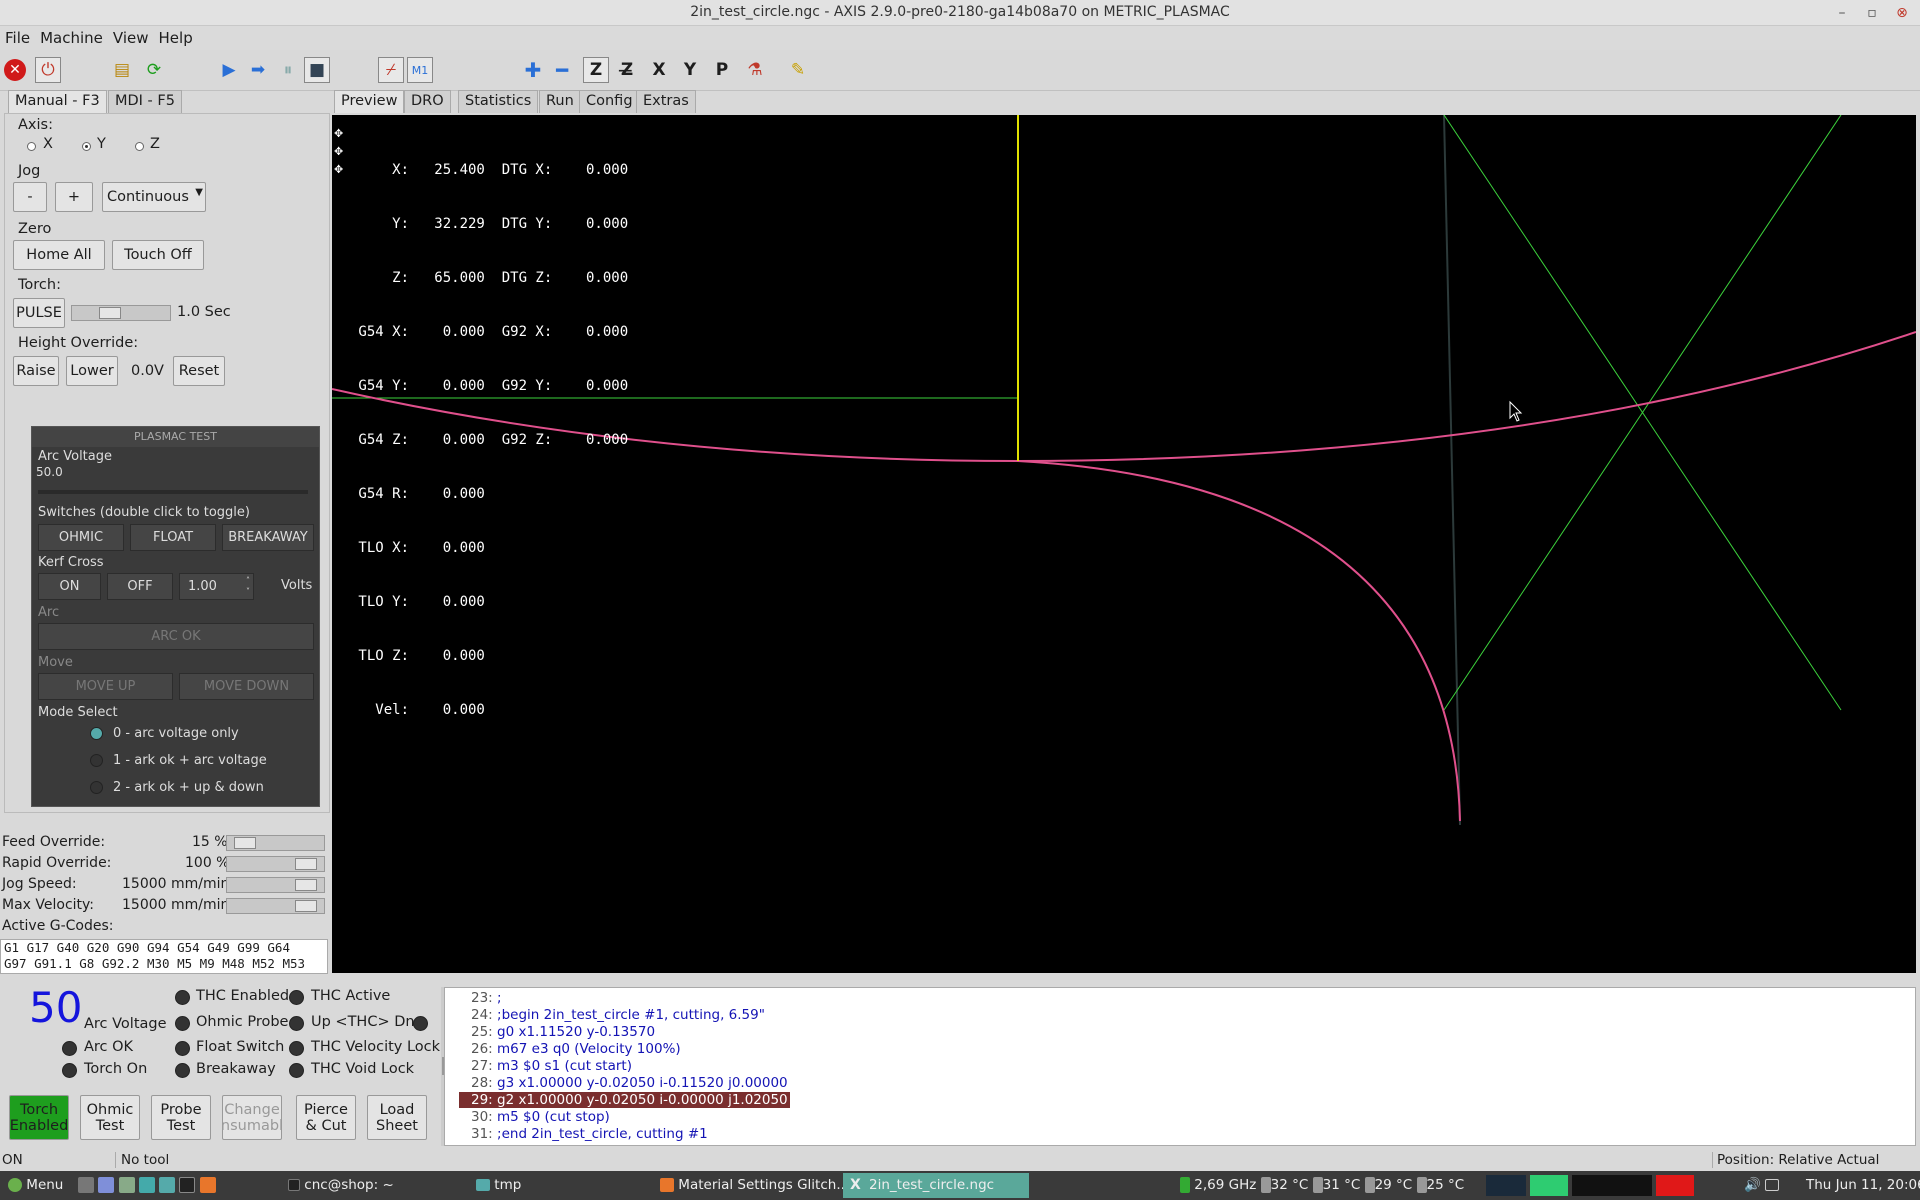 This screenshot has width=1920, height=1200. What do you see at coordinates (173, 492) in the screenshot?
I see `arc-voltage-slider` at bounding box center [173, 492].